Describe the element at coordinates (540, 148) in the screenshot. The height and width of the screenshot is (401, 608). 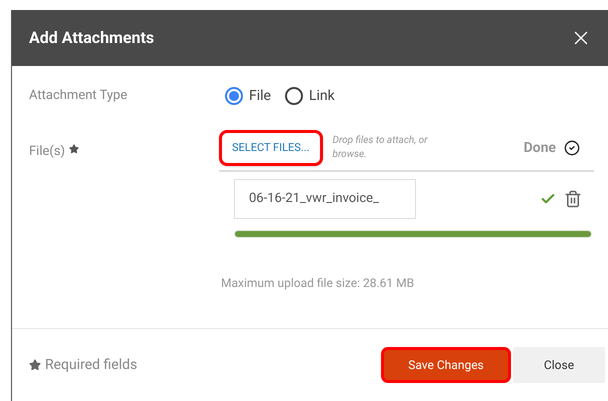
I see `status-label: Done` at that location.